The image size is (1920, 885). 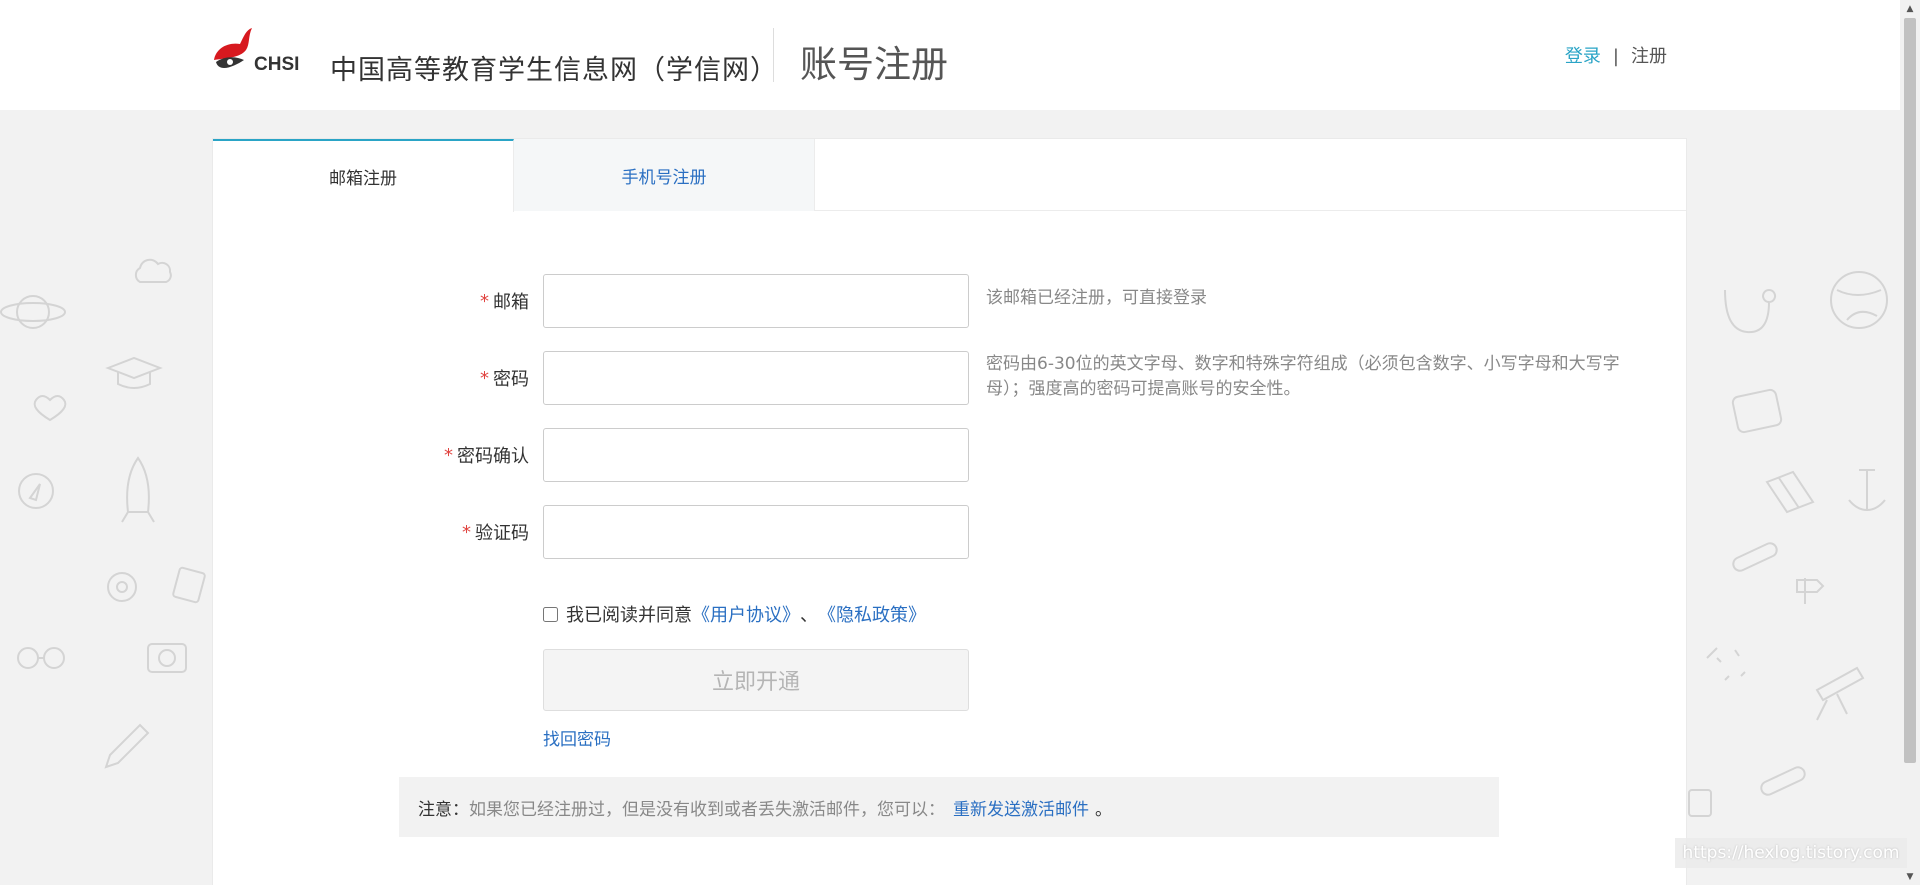 What do you see at coordinates (756, 532) in the screenshot?
I see `captcha-input` at bounding box center [756, 532].